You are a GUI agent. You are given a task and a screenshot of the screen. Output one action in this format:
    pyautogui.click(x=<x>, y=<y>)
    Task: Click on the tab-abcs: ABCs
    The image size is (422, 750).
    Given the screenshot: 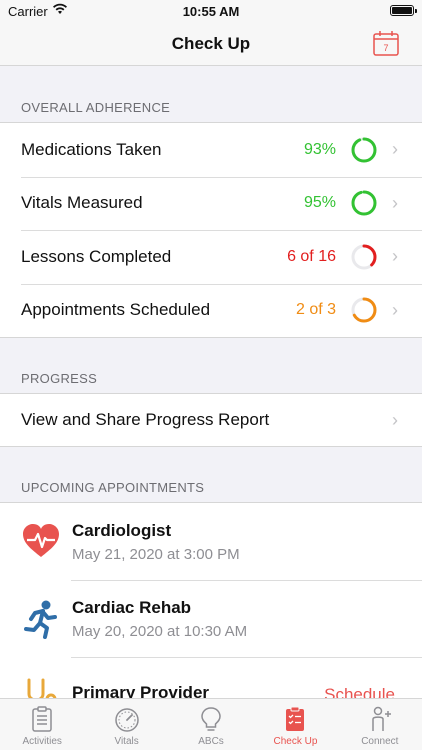 What is the action you would take?
    pyautogui.click(x=211, y=724)
    